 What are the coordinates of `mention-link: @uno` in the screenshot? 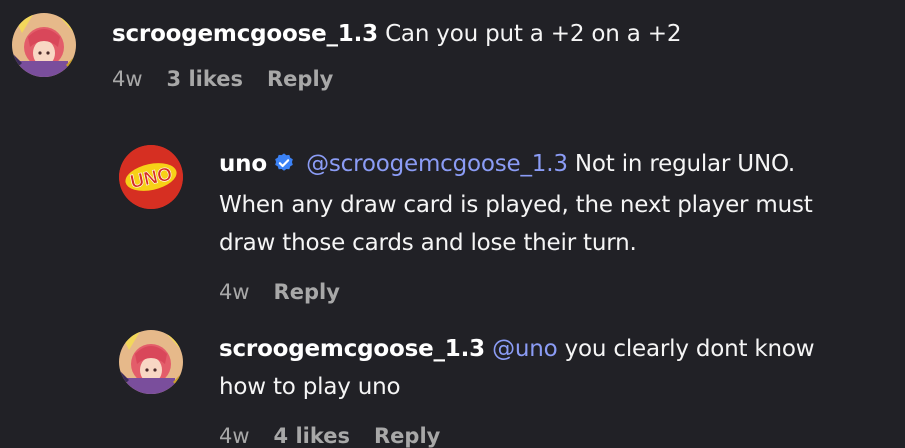 It's located at (525, 349).